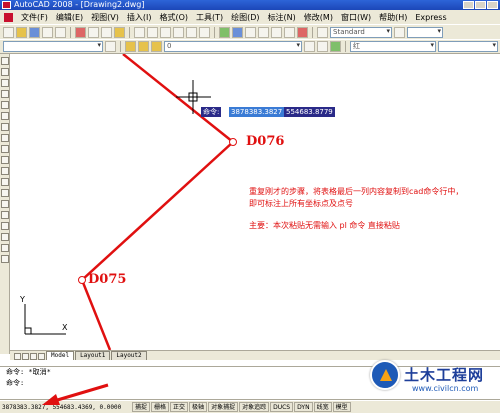 The image size is (500, 413). I want to click on snap-toggle: 捕捉, so click(141, 407).